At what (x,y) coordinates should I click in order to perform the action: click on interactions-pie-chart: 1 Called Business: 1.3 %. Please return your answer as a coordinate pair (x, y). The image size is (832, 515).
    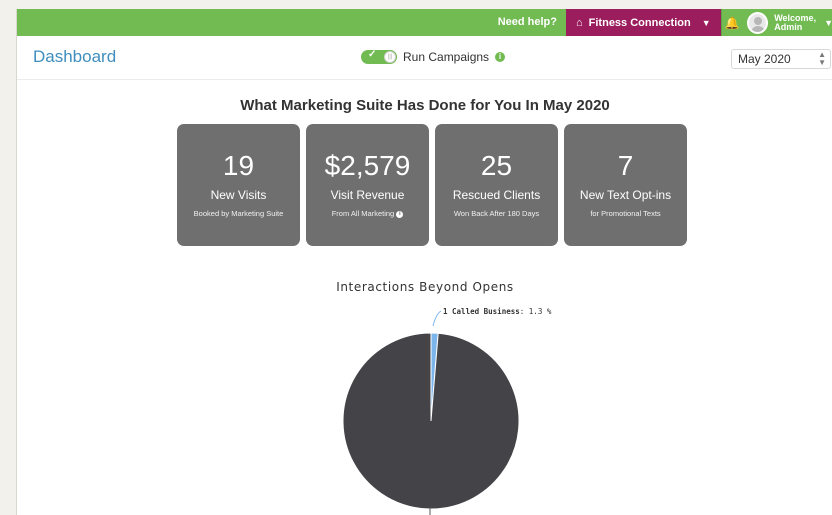
    Looking at the image, I should click on (447, 411).